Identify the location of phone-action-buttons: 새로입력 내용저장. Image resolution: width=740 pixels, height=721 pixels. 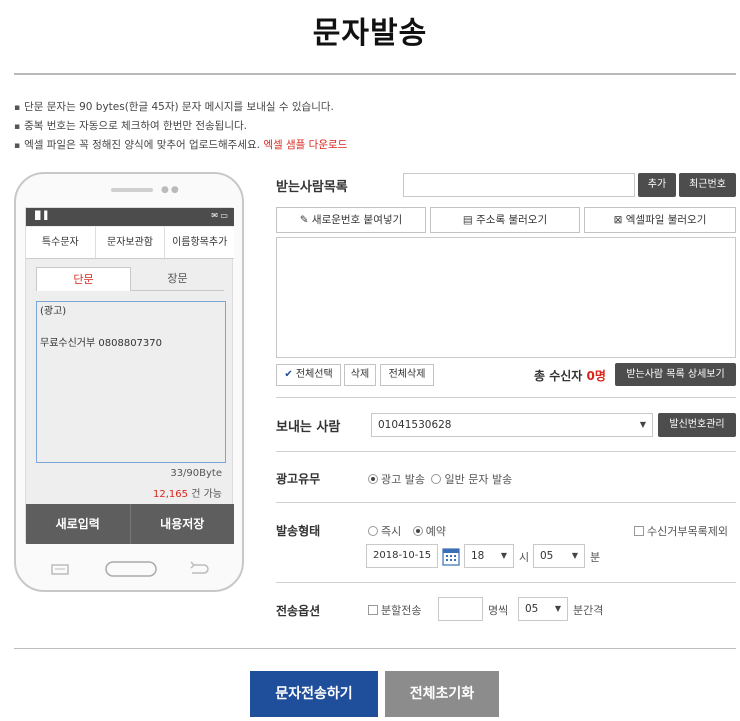
(130, 524).